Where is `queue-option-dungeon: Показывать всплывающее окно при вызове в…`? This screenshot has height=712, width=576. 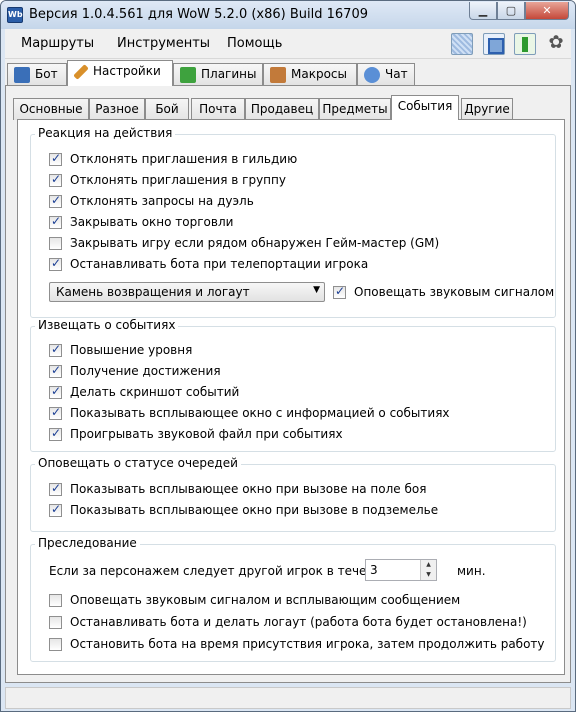
queue-option-dungeon: Показывать всплывающее окно при вызове в… is located at coordinates (243, 509).